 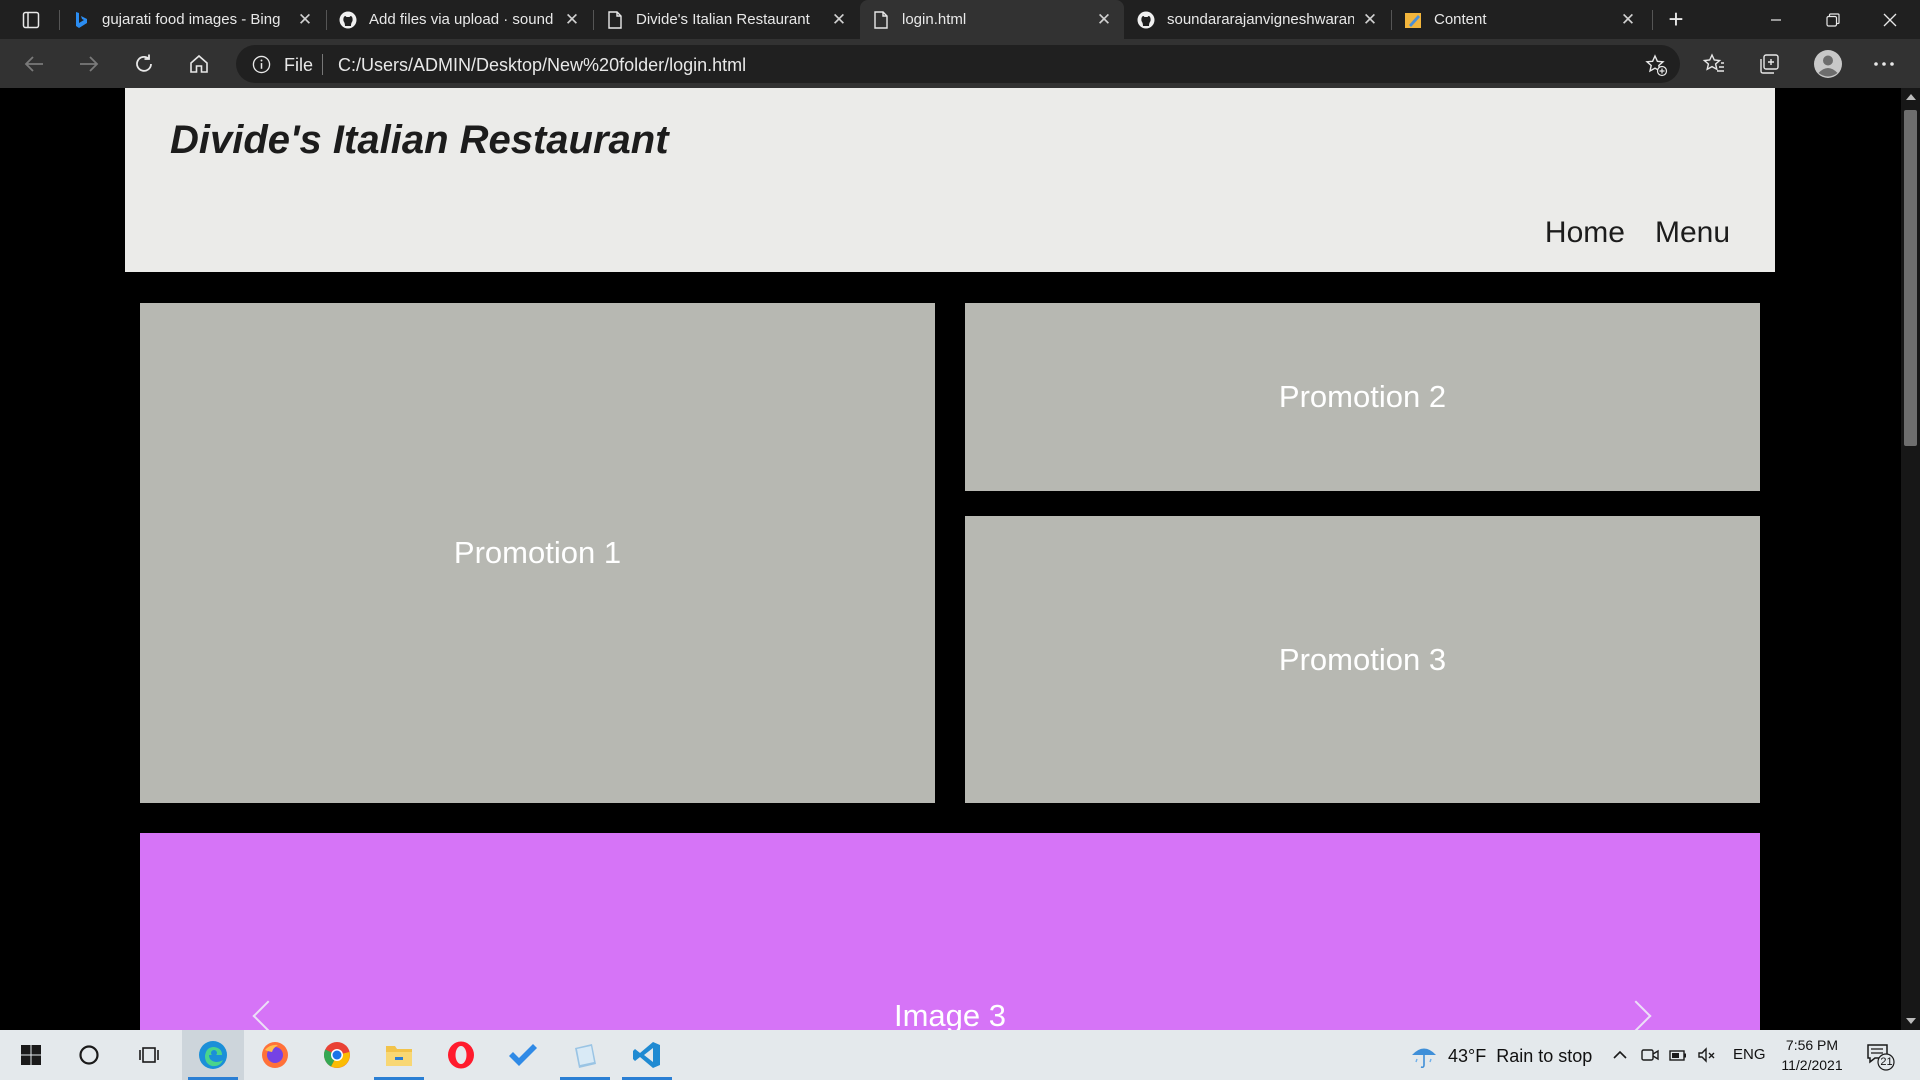 I want to click on refresh-button, so click(x=144, y=64).